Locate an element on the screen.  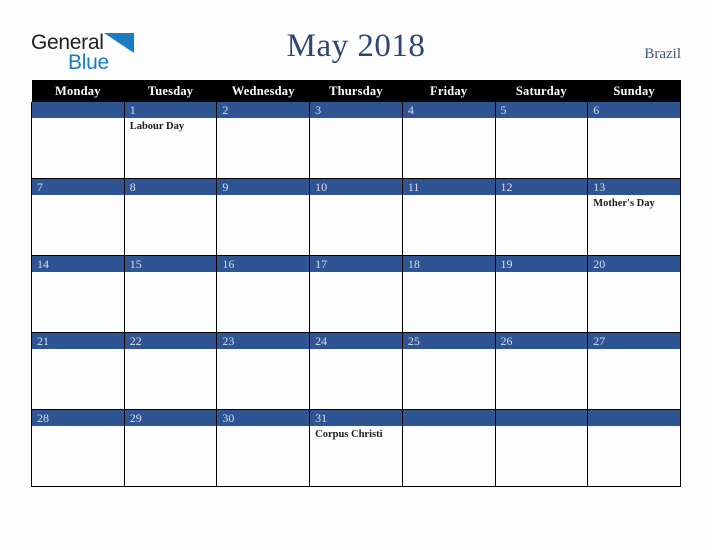
day-number: 16 is located at coordinates (263, 264).